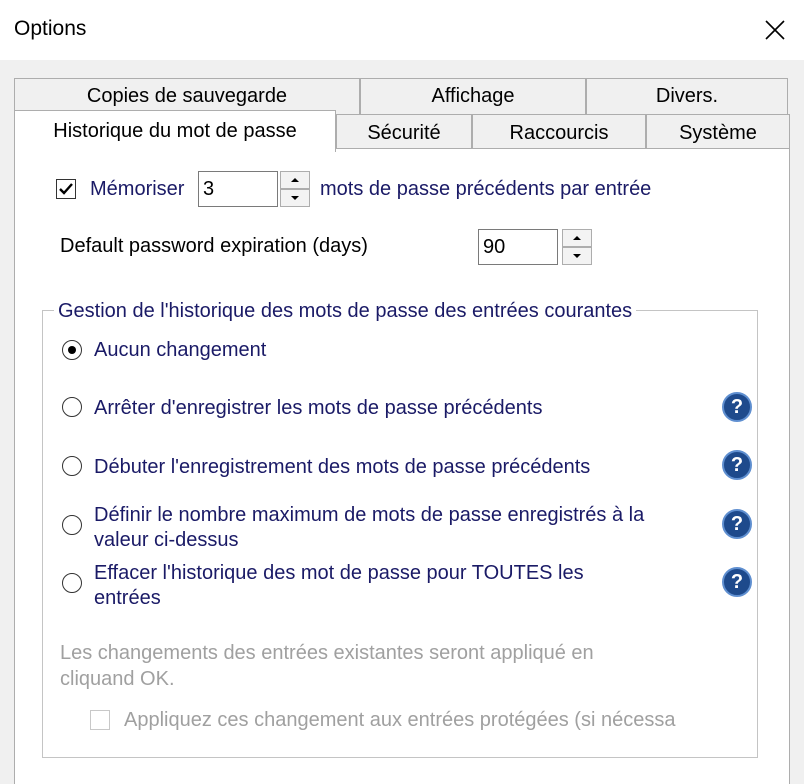  I want to click on radio-set-maximum, so click(72, 525).